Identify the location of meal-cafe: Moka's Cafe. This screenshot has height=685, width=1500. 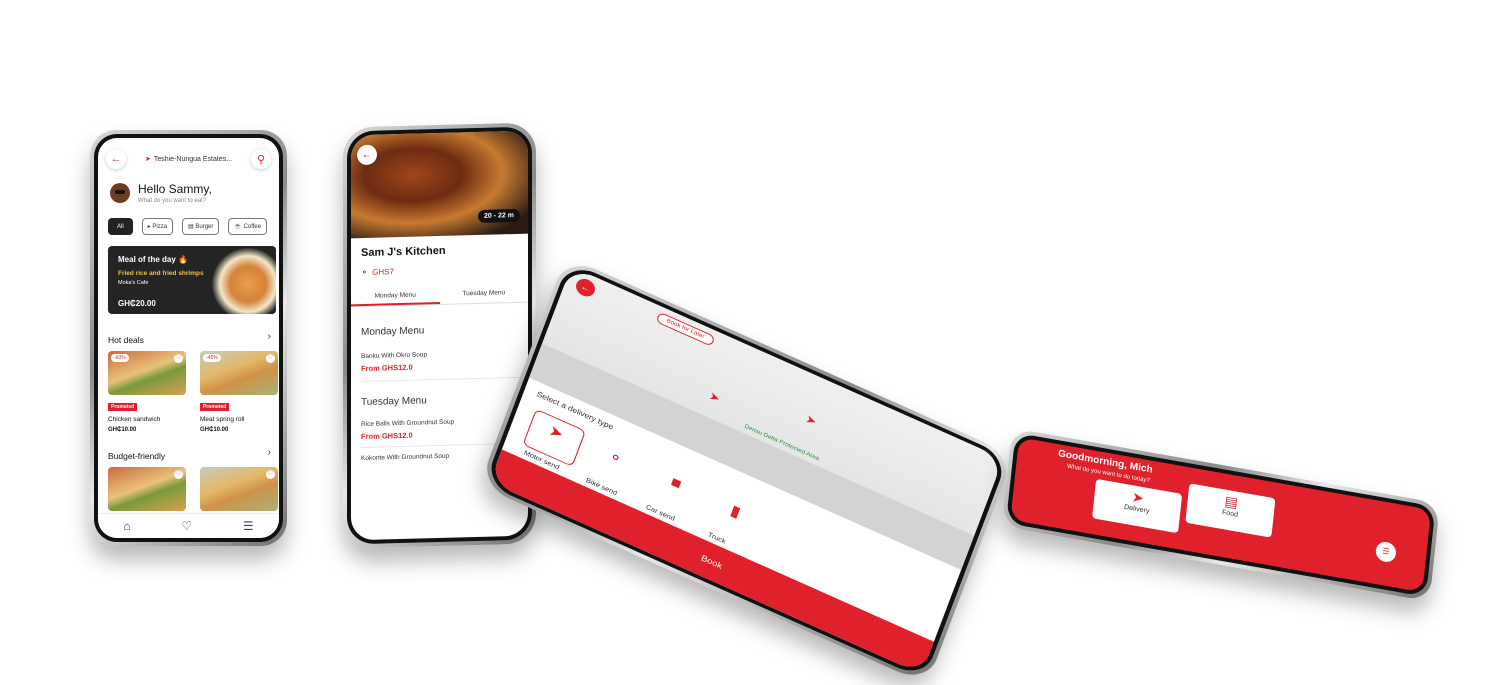
(133, 283).